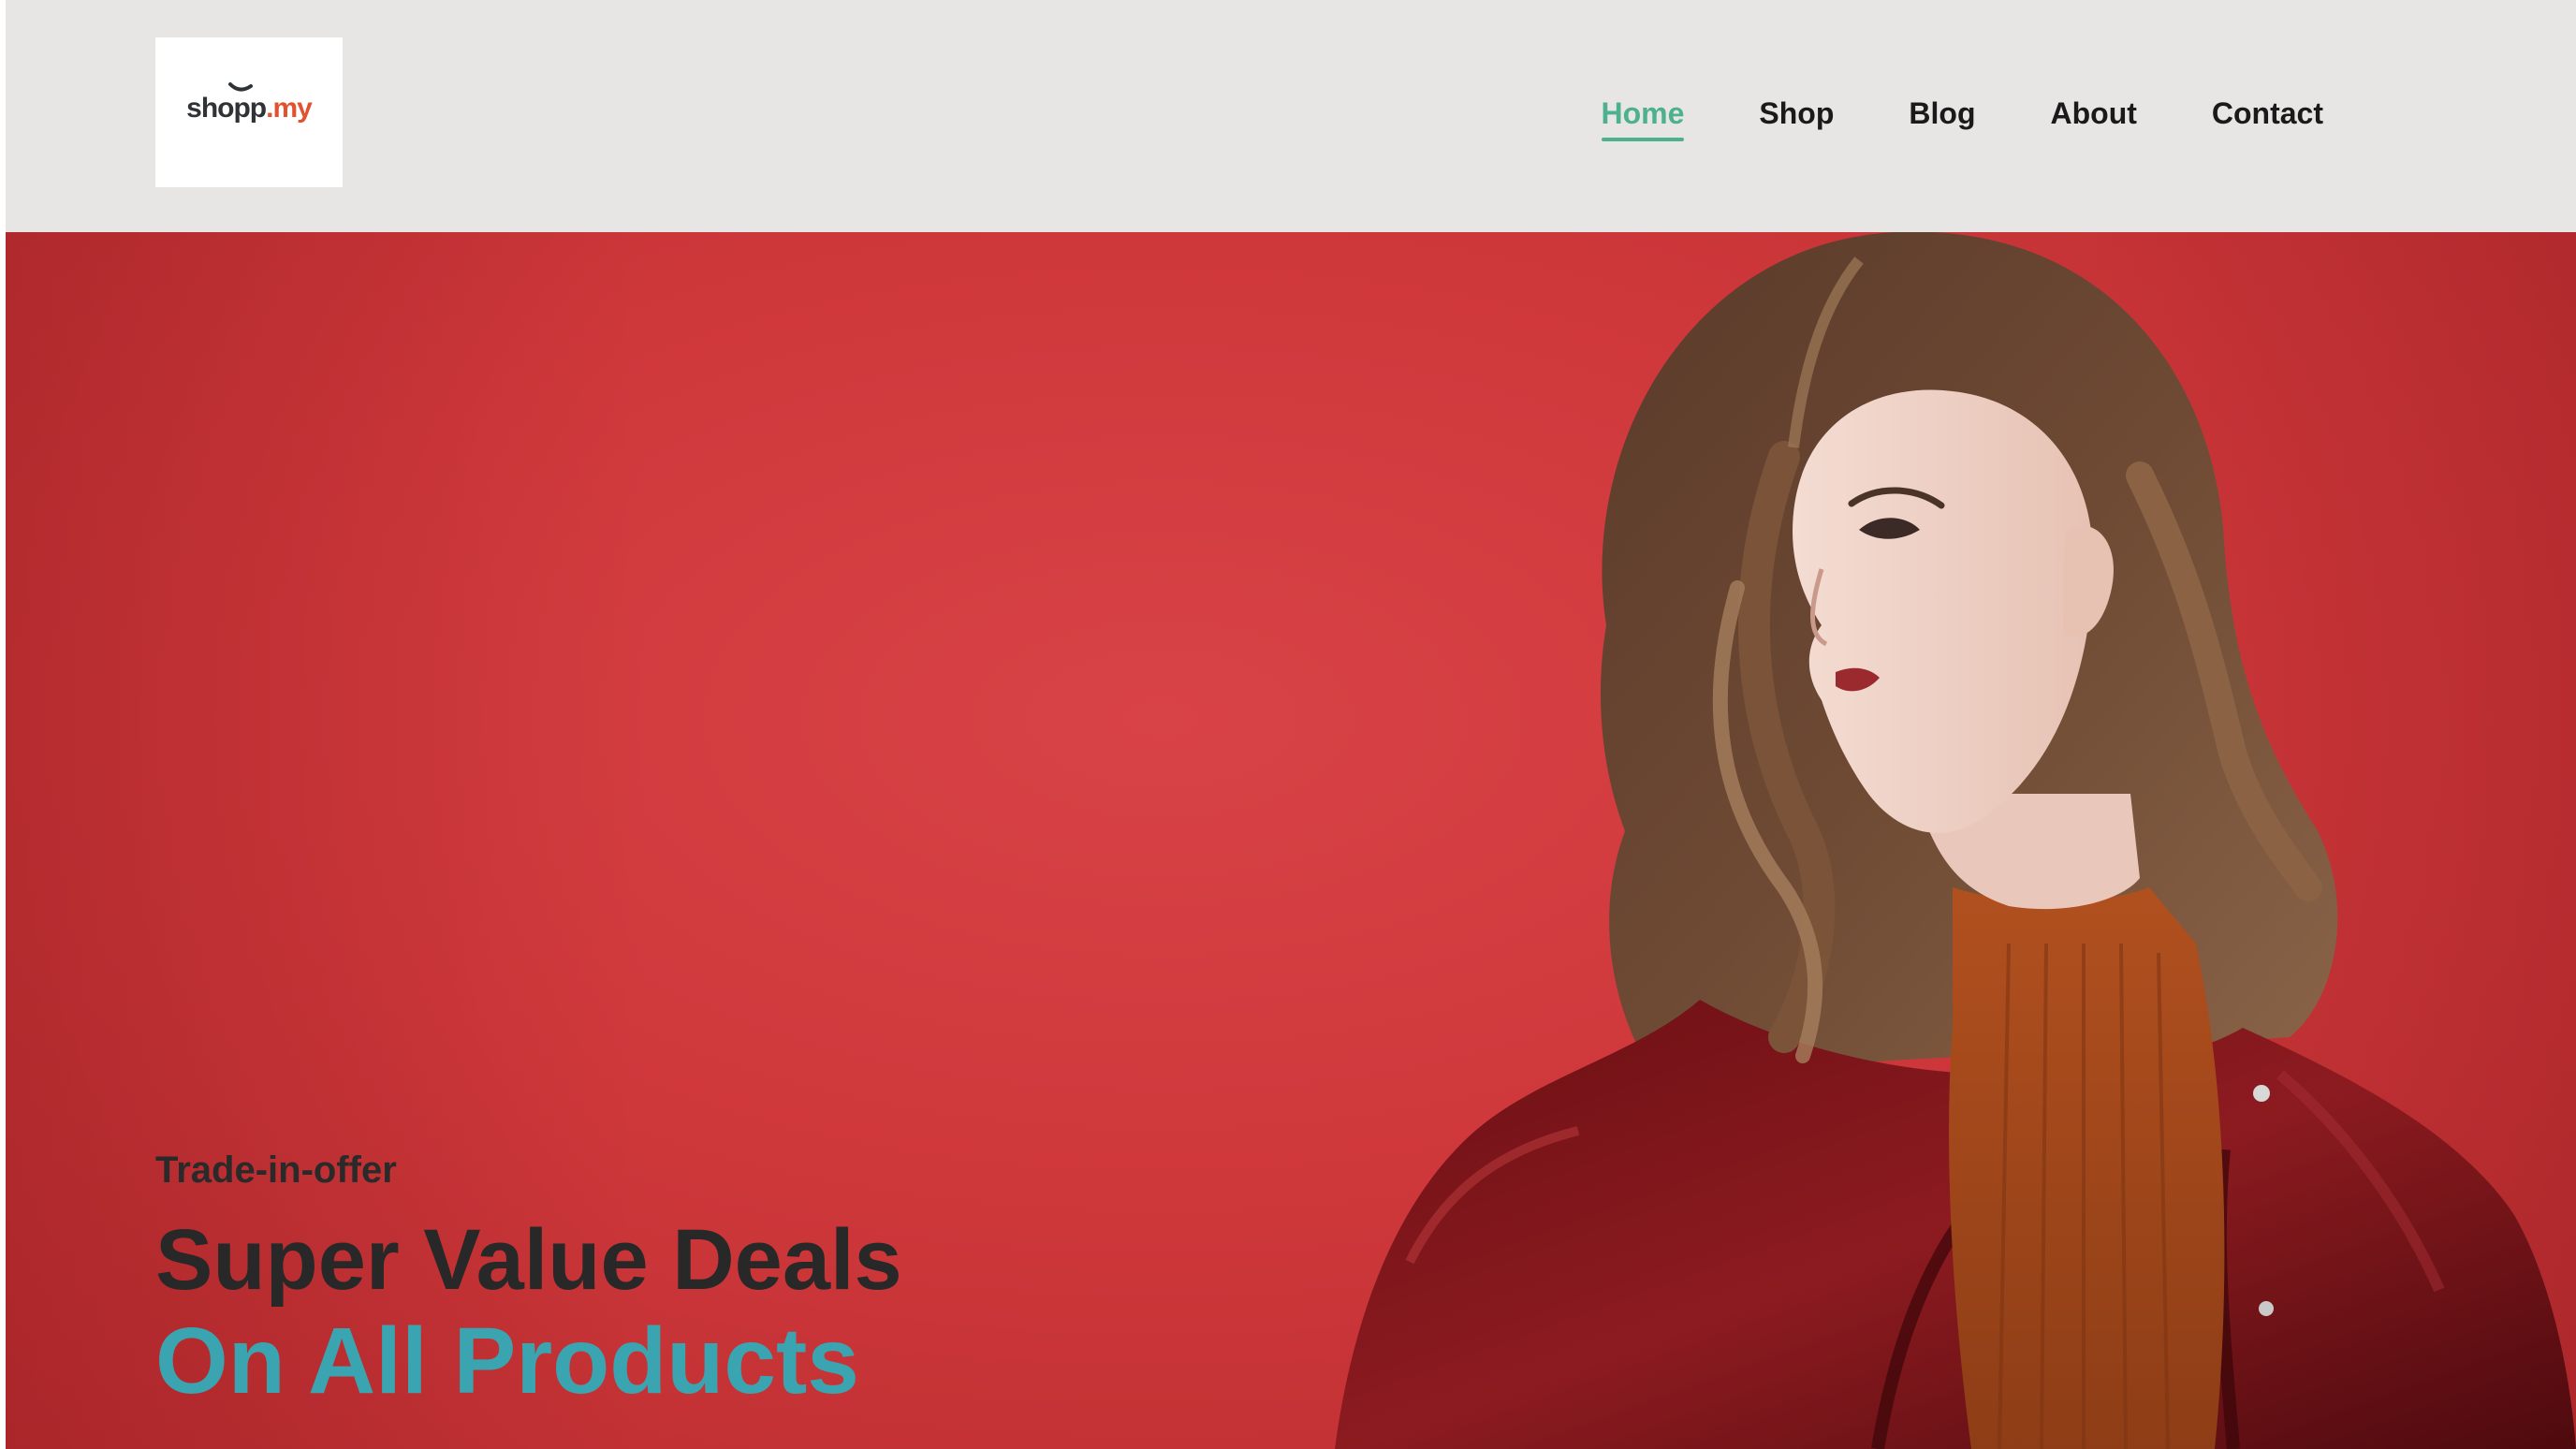 The height and width of the screenshot is (1449, 2576). Describe the element at coordinates (276, 1170) in the screenshot. I see `hero-kicker: Trade-in-offer` at that location.